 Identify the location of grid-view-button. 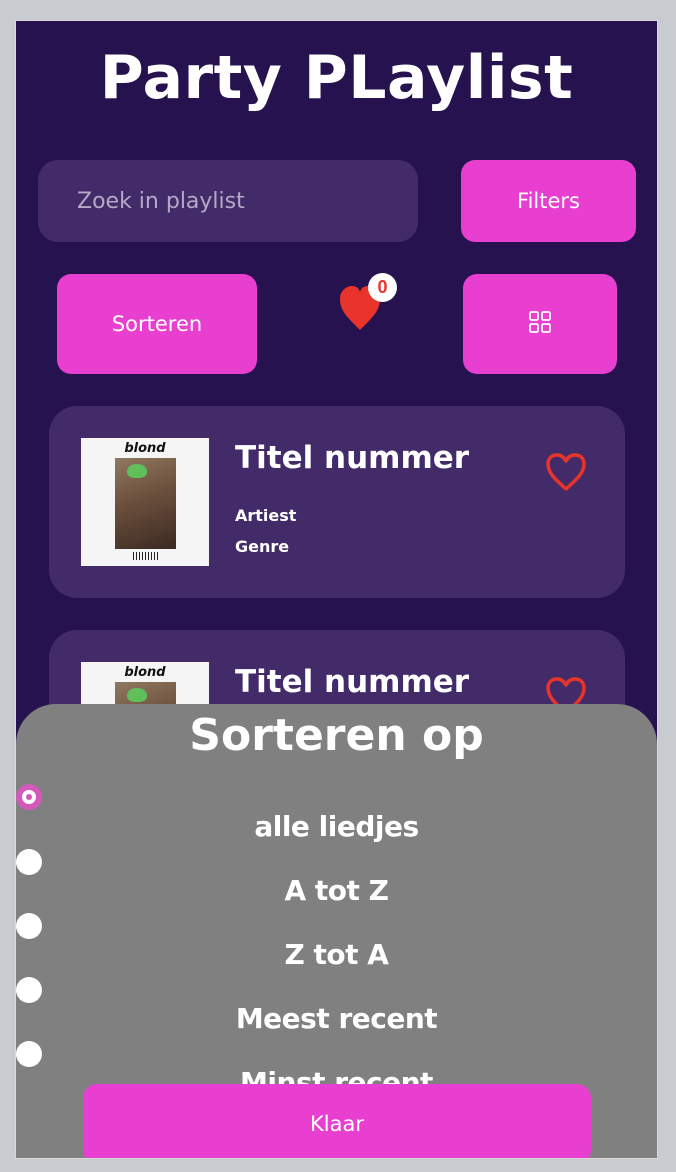
(540, 324).